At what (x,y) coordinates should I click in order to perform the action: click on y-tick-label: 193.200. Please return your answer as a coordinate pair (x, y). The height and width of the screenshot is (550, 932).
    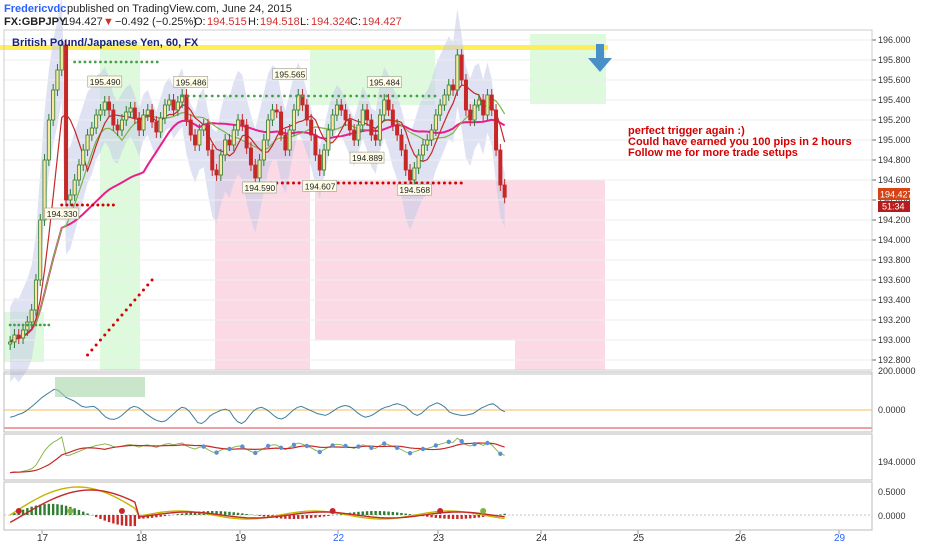
    Looking at the image, I should click on (894, 320).